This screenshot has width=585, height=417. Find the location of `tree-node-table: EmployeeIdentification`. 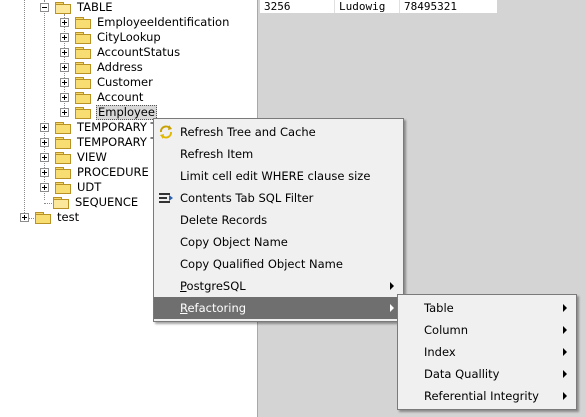

tree-node-table: EmployeeIdentification is located at coordinates (145, 22).